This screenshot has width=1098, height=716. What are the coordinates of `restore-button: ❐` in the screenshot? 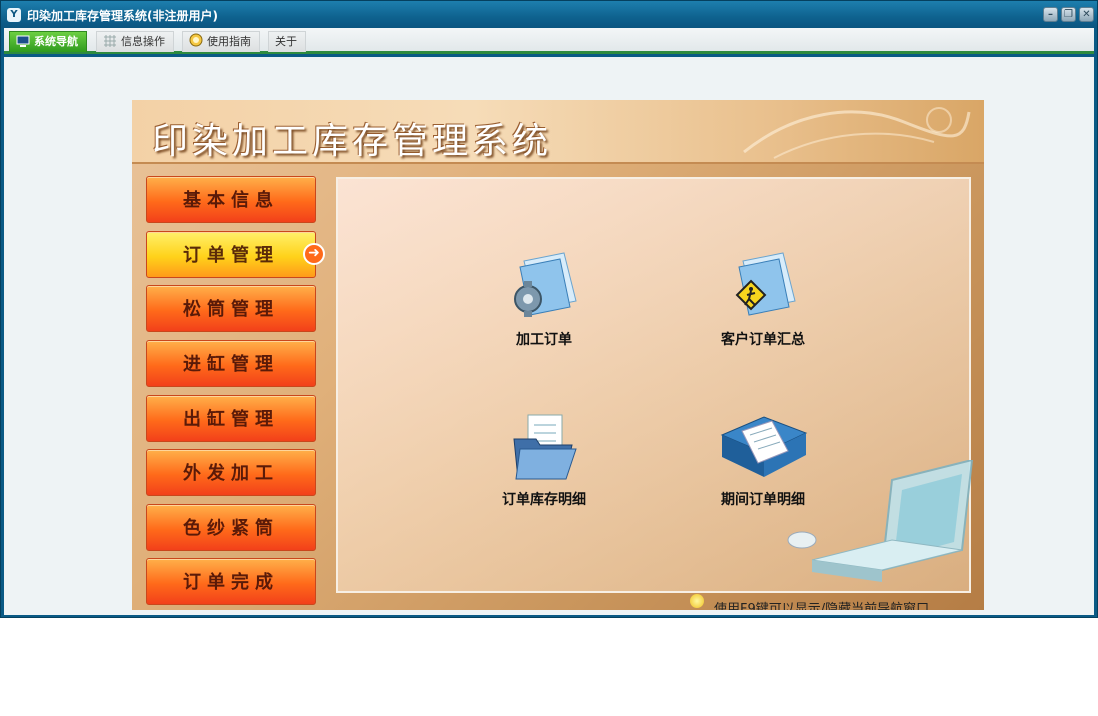 It's located at (1068, 14).